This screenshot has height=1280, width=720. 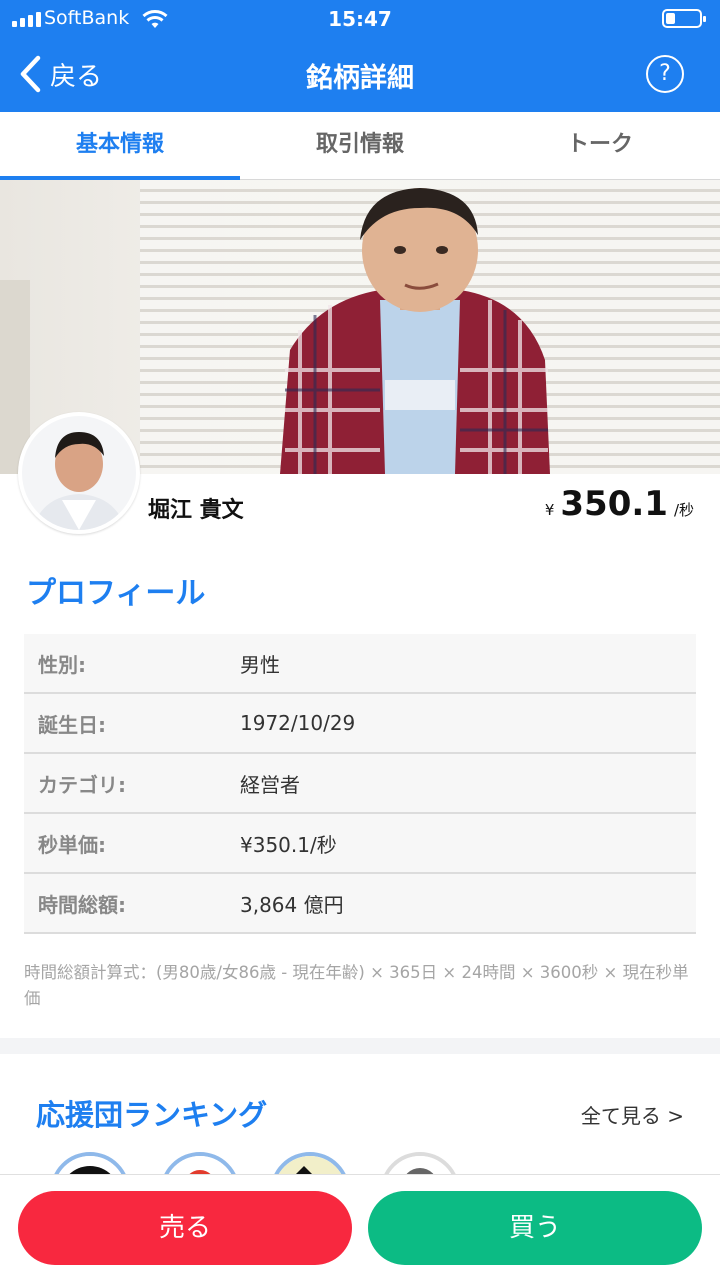 I want to click on price-per-second: ¥ 350.1 /秒, so click(x=619, y=504).